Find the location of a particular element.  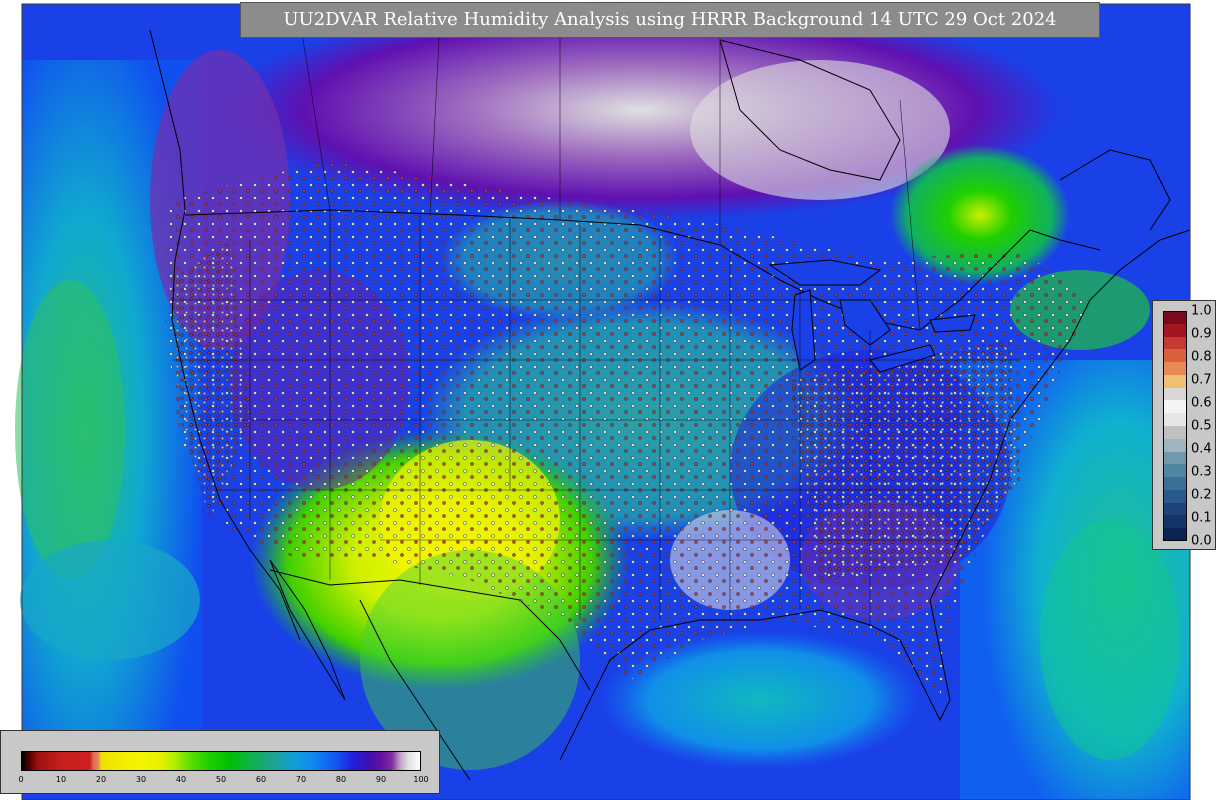

rh-tick-label: 40 is located at coordinates (181, 779).